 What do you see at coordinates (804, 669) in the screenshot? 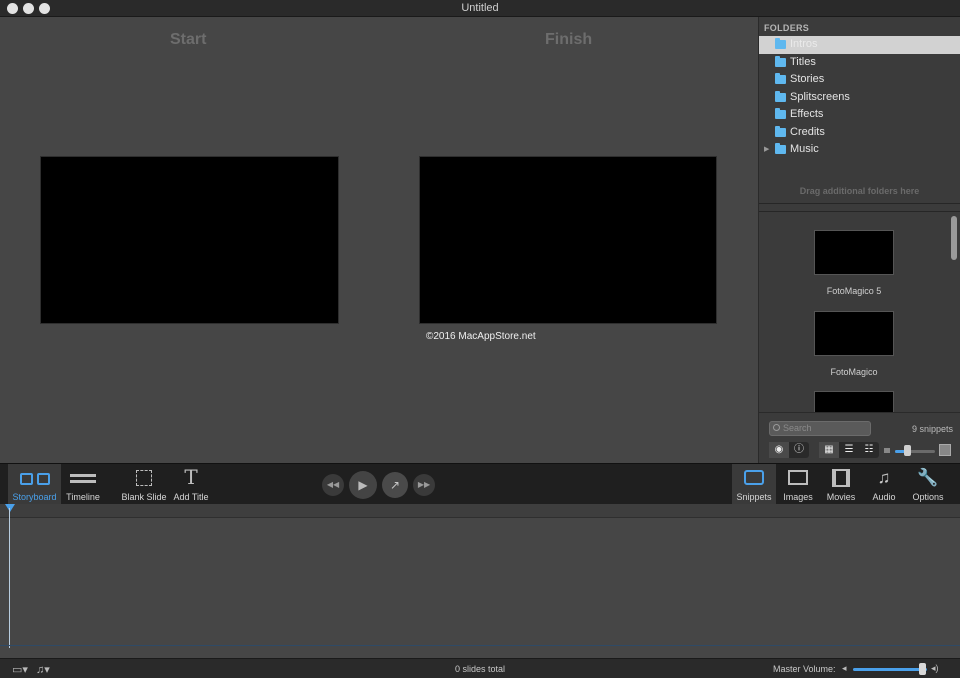
I see `master-volume-label: Master Volume:` at bounding box center [804, 669].